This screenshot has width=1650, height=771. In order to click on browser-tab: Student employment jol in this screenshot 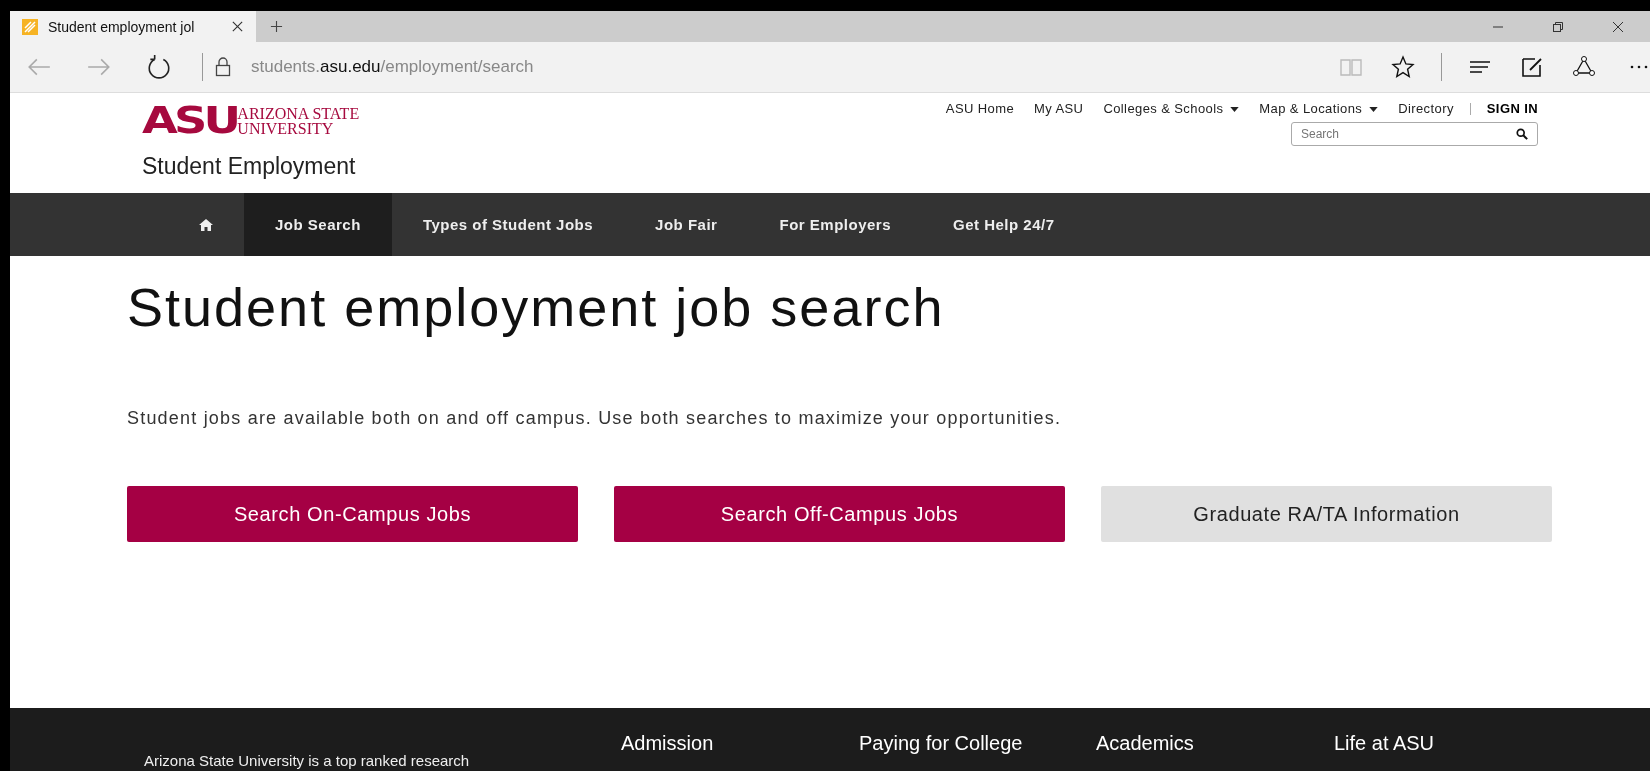, I will do `click(133, 26)`.